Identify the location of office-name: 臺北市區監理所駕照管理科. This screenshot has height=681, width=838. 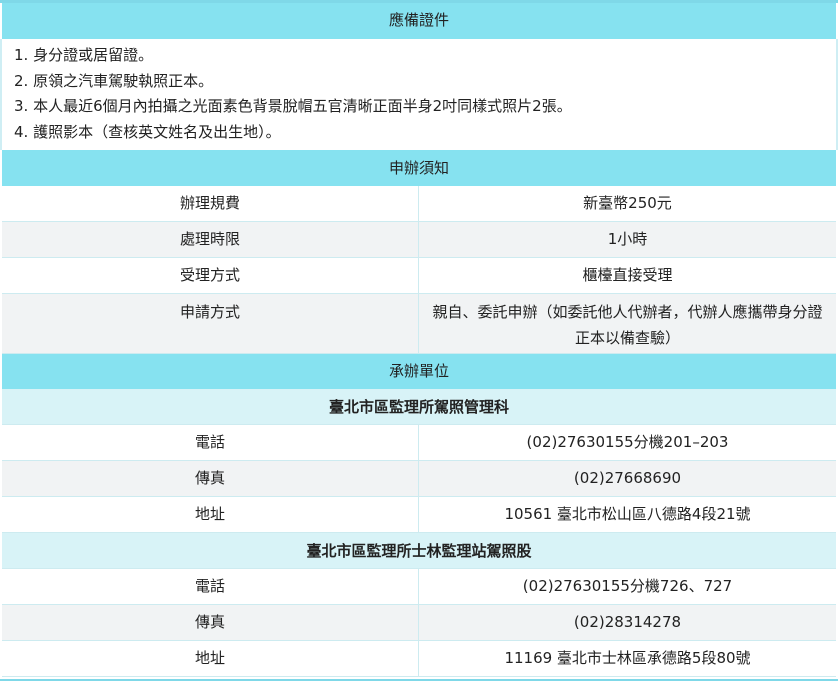
(419, 407).